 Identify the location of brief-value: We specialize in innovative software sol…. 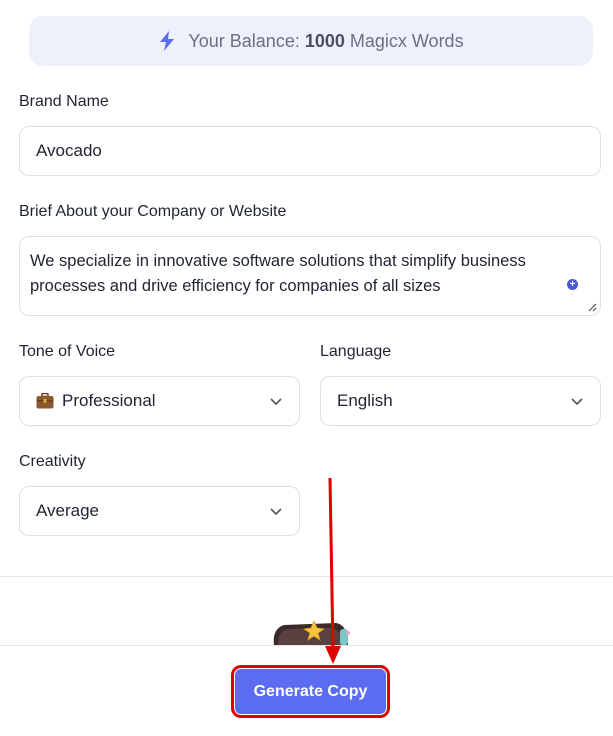
(278, 273).